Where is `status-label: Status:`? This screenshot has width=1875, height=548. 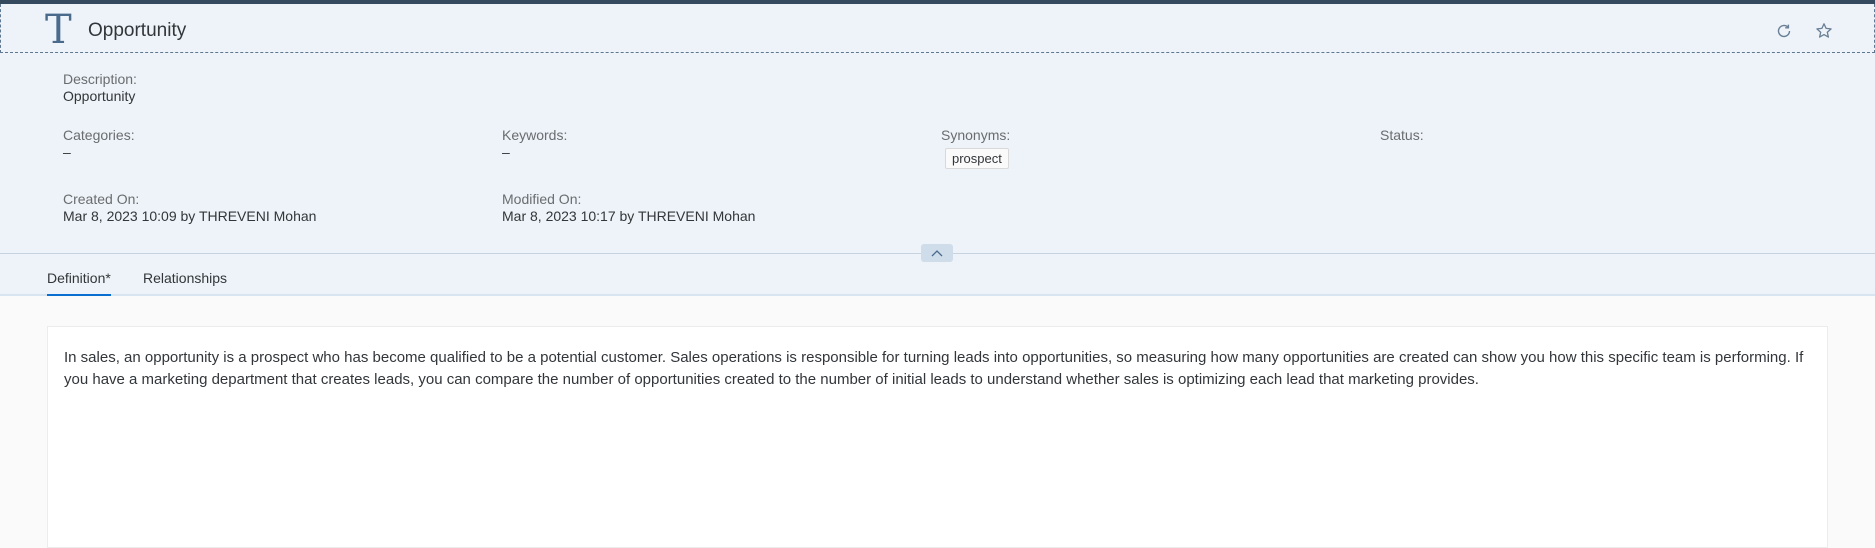
status-label: Status: is located at coordinates (1402, 135).